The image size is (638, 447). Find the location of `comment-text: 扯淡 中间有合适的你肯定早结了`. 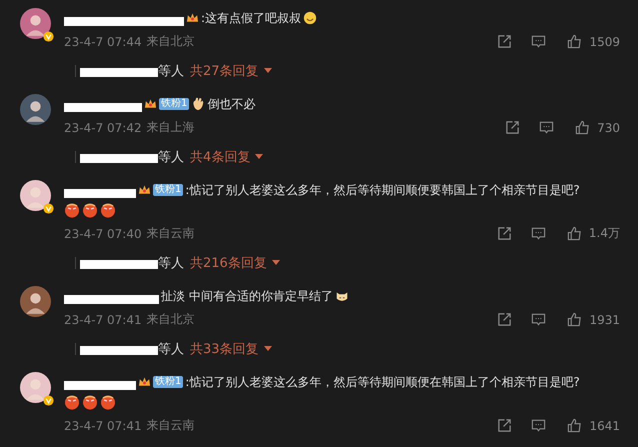

comment-text: 扯淡 中间有合适的你肯定早结了 is located at coordinates (247, 296).